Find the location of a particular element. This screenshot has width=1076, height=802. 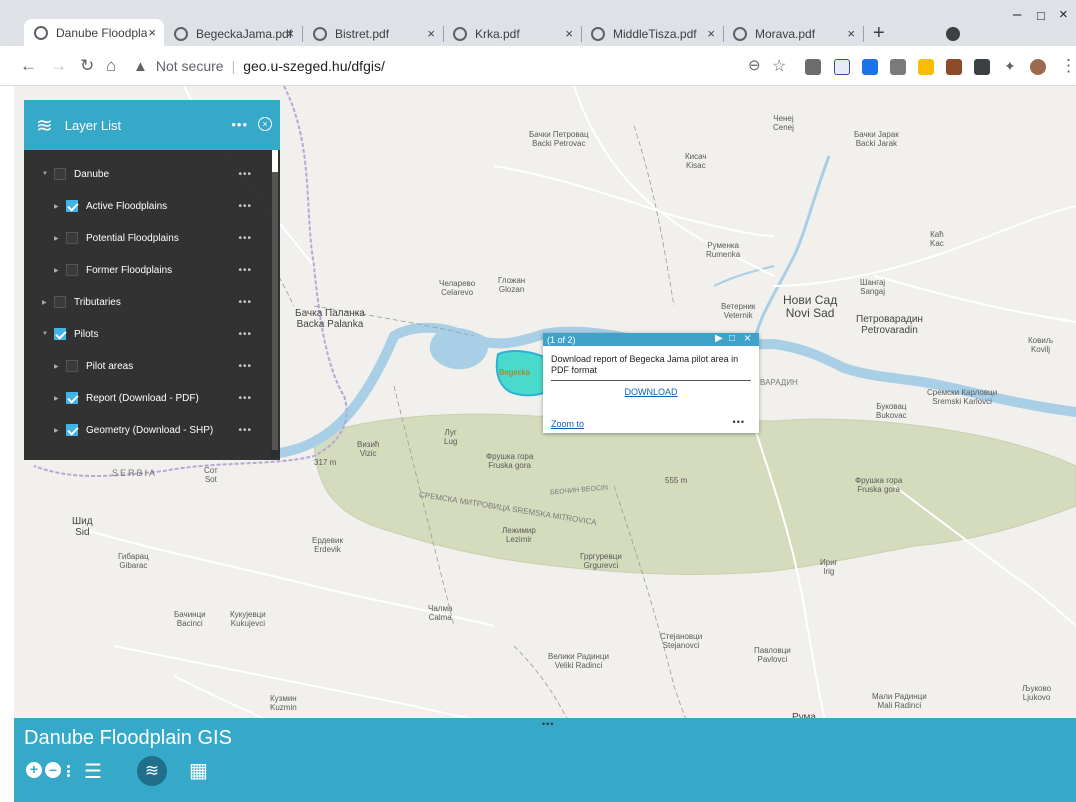

layer-item-pilots: ▼ Pilots ••• is located at coordinates (146, 334).